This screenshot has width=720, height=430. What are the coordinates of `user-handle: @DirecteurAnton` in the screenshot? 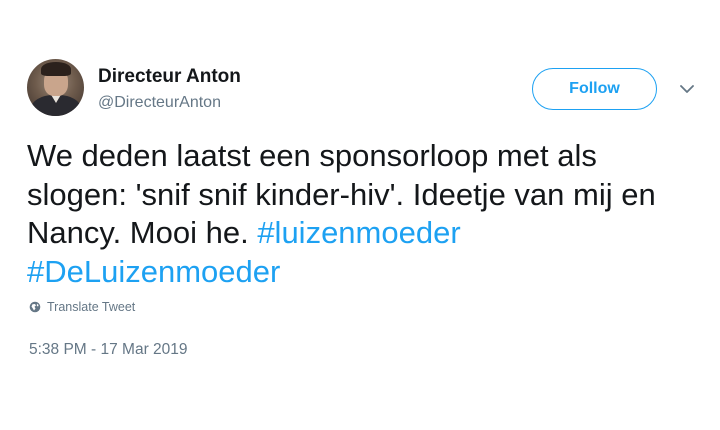 It's located at (159, 103).